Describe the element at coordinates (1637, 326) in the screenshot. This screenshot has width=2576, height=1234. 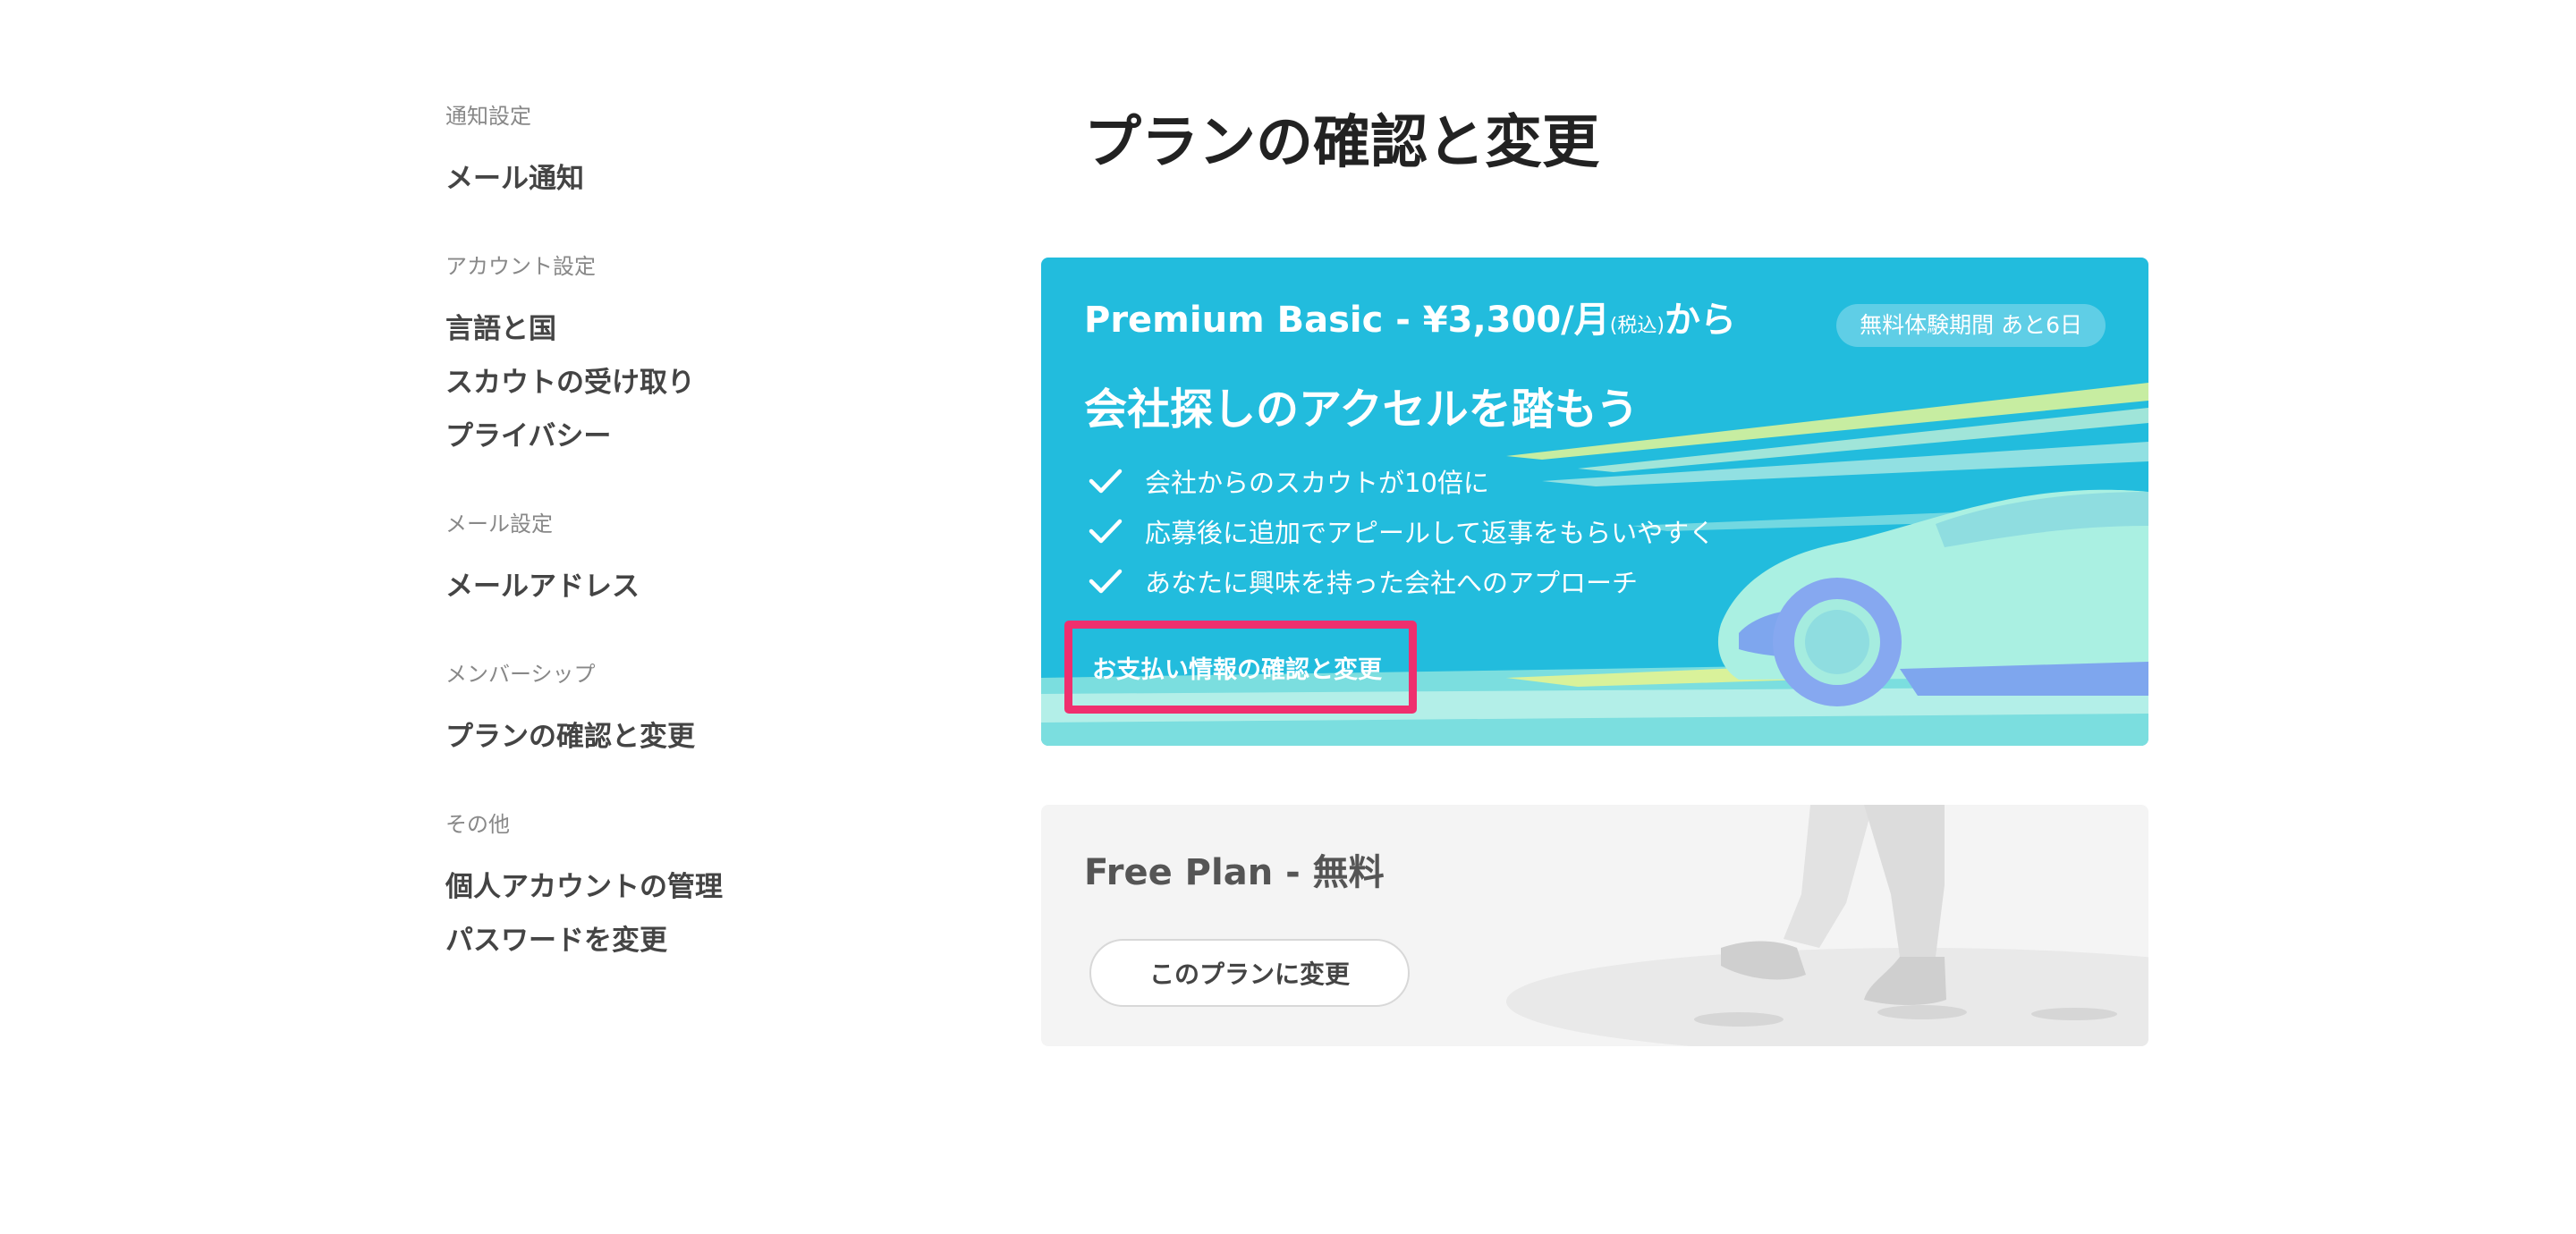
I see `premium-price-tax: (税込)` at that location.